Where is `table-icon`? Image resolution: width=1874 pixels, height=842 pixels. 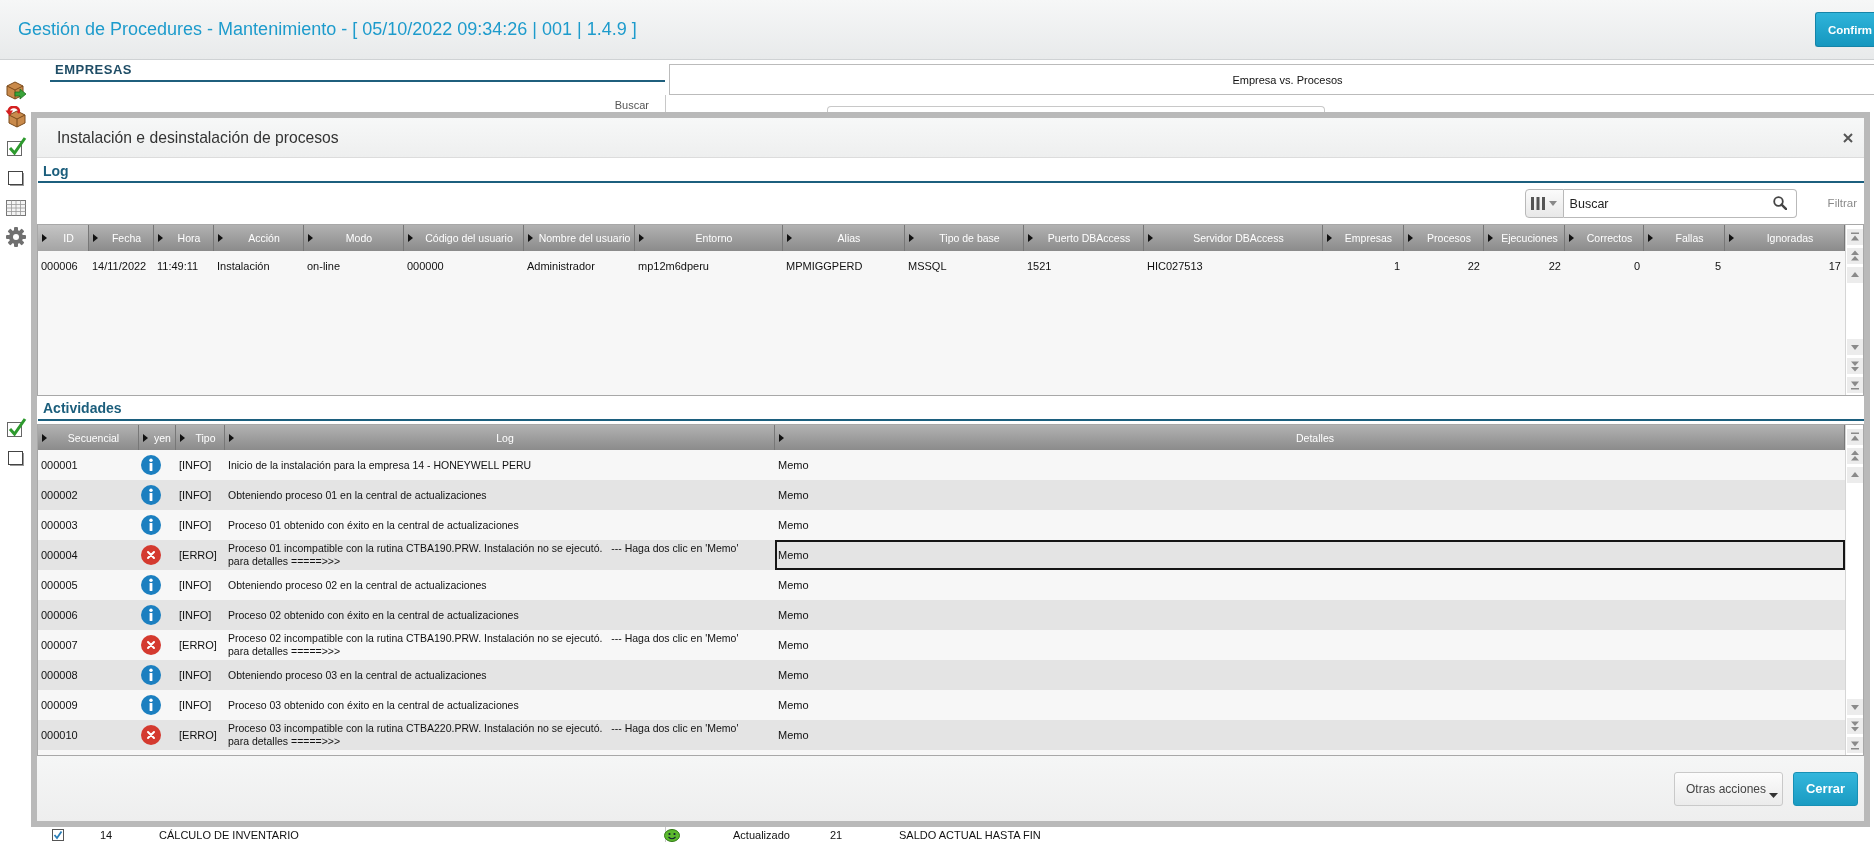 table-icon is located at coordinates (15, 208).